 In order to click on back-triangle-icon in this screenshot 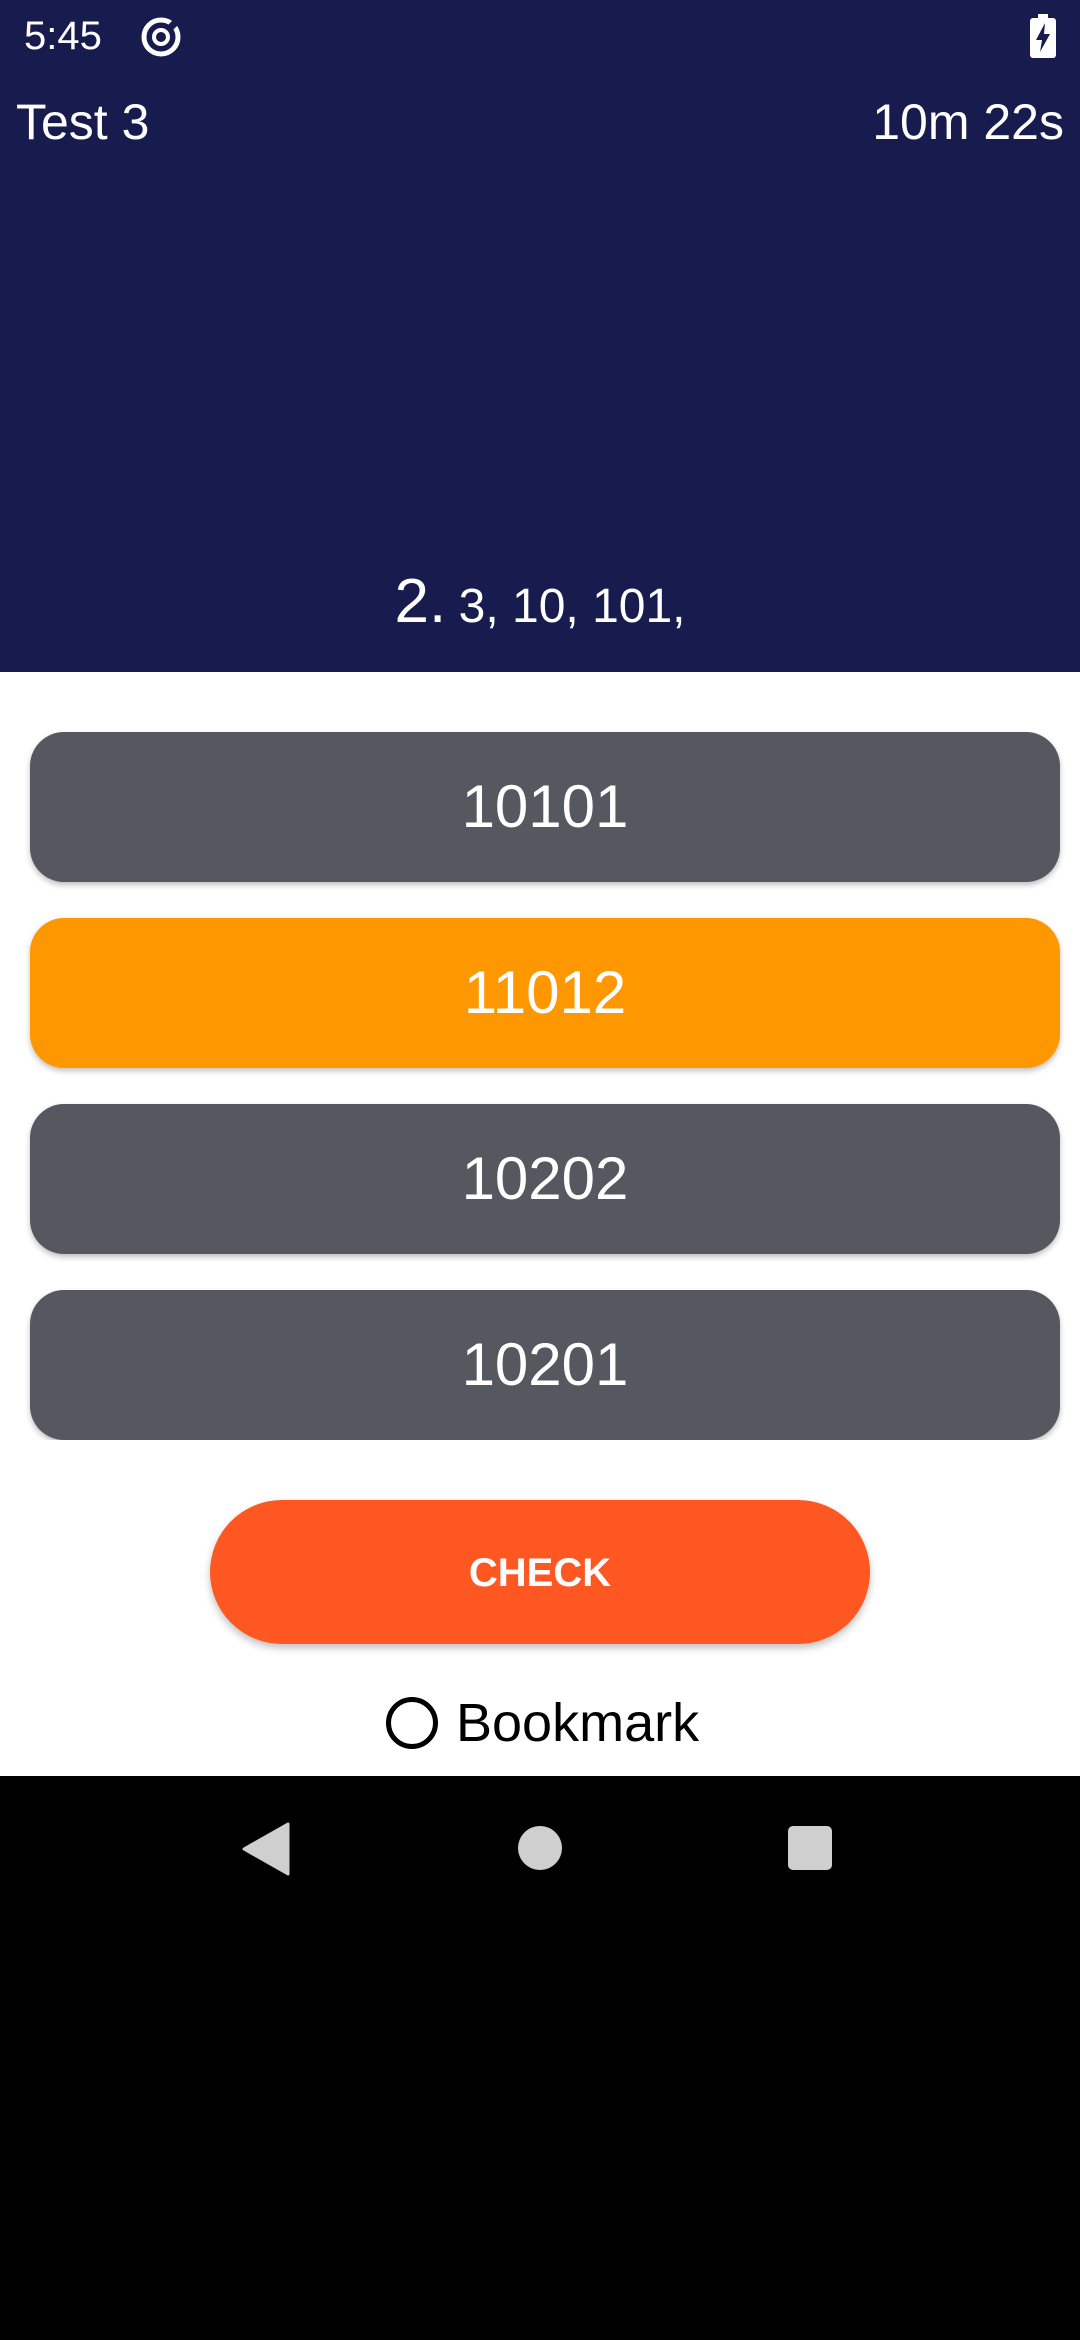, I will do `click(265, 1849)`.